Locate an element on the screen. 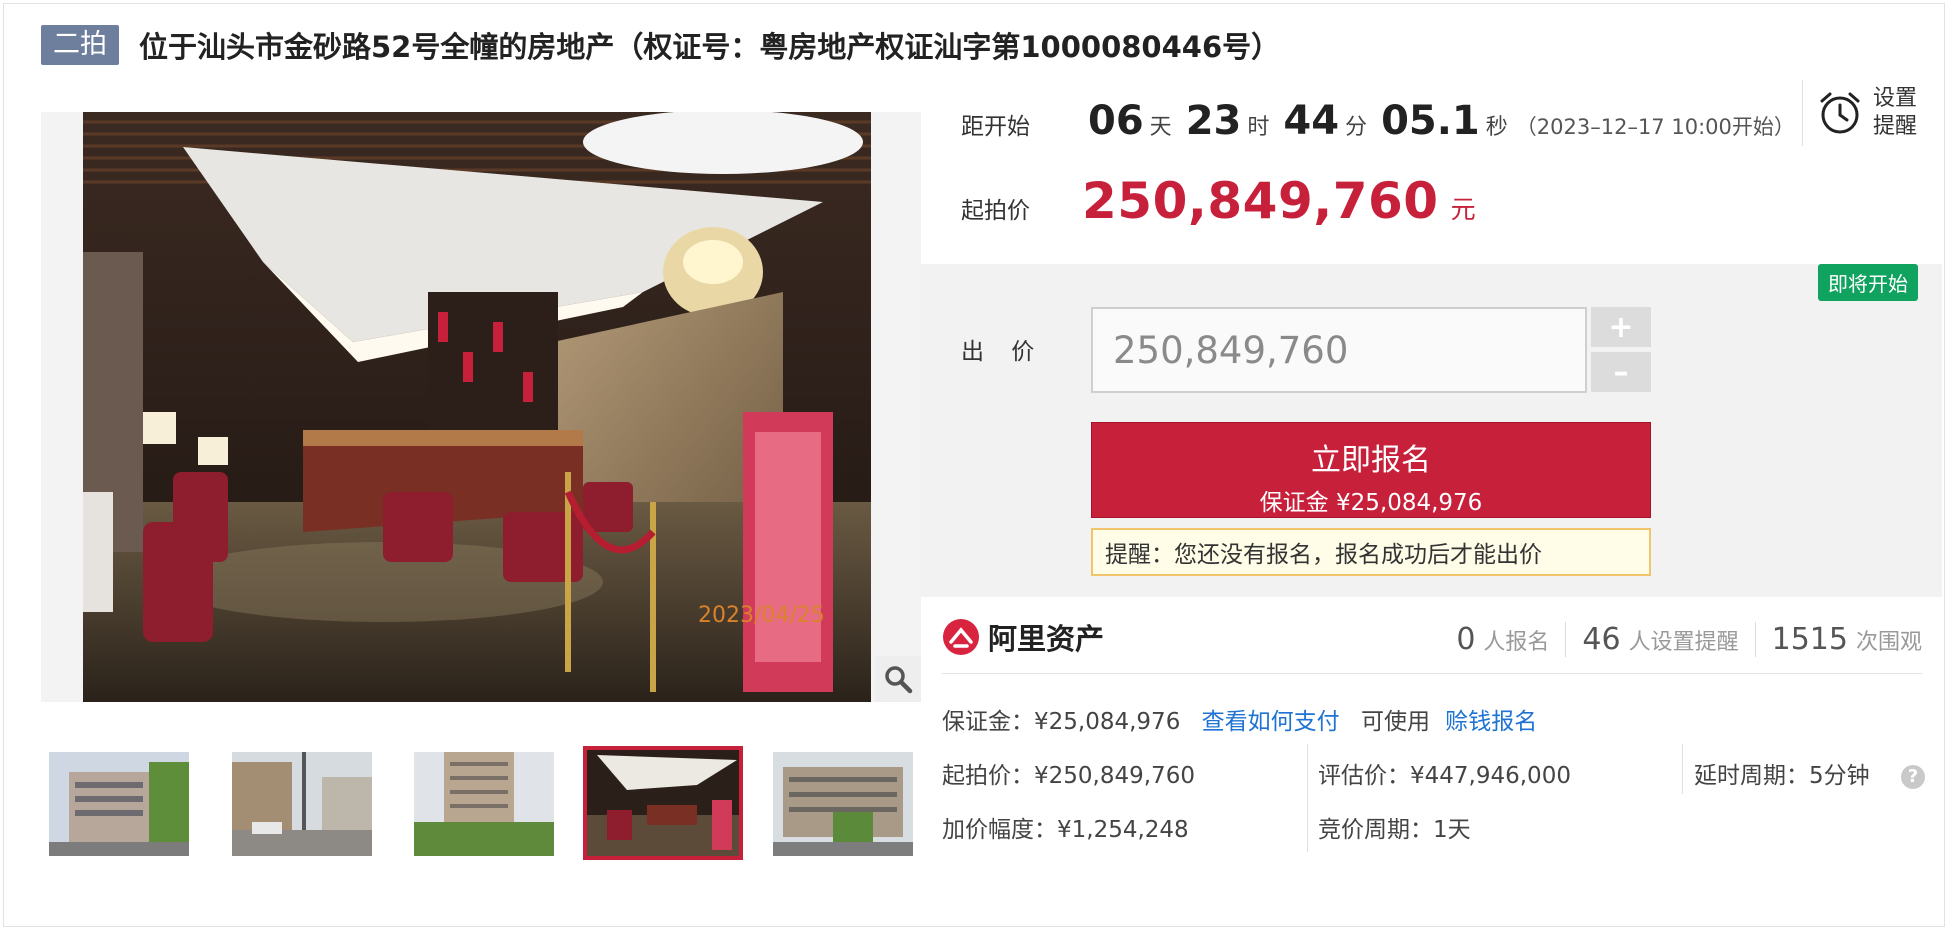 This screenshot has height=930, width=1948. platform-row: 阿里资产 0 人报名 46 人设置提醒 1515 次围观 is located at coordinates (1432, 644).